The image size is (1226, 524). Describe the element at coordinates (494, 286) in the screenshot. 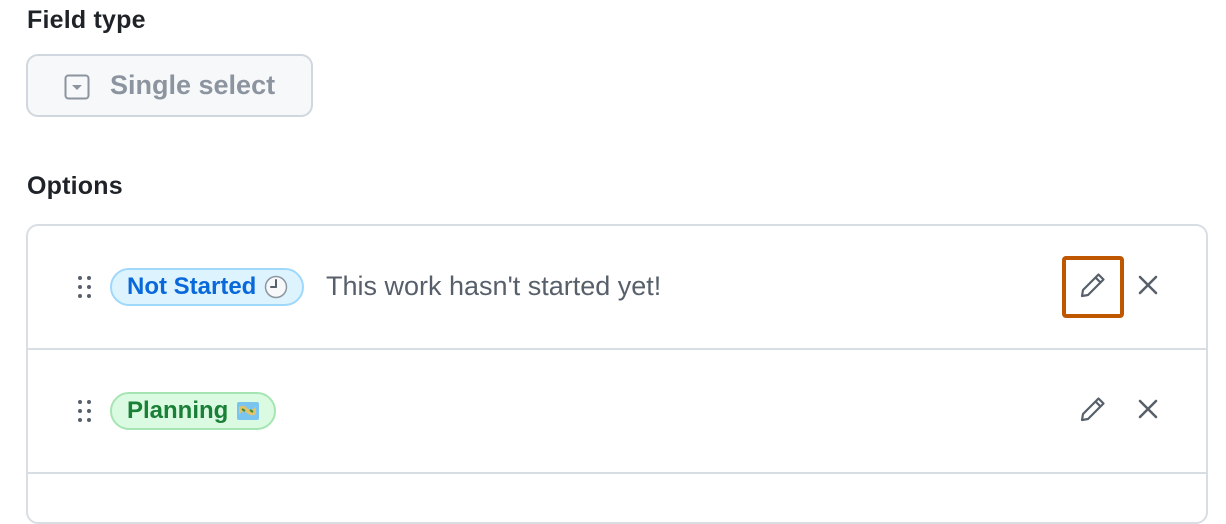

I see `option-description: This work hasn't started yet!` at that location.